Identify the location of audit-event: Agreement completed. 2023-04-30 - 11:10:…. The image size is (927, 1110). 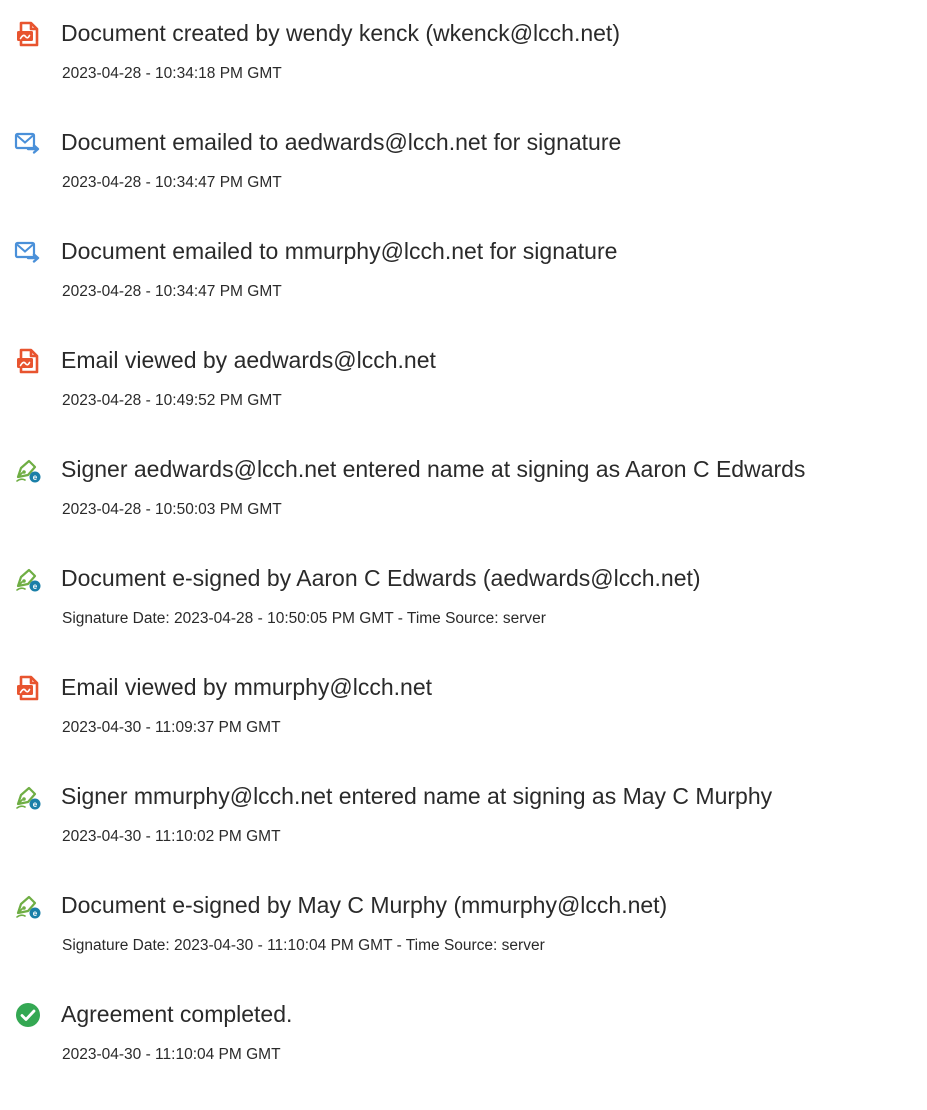
(463, 1043).